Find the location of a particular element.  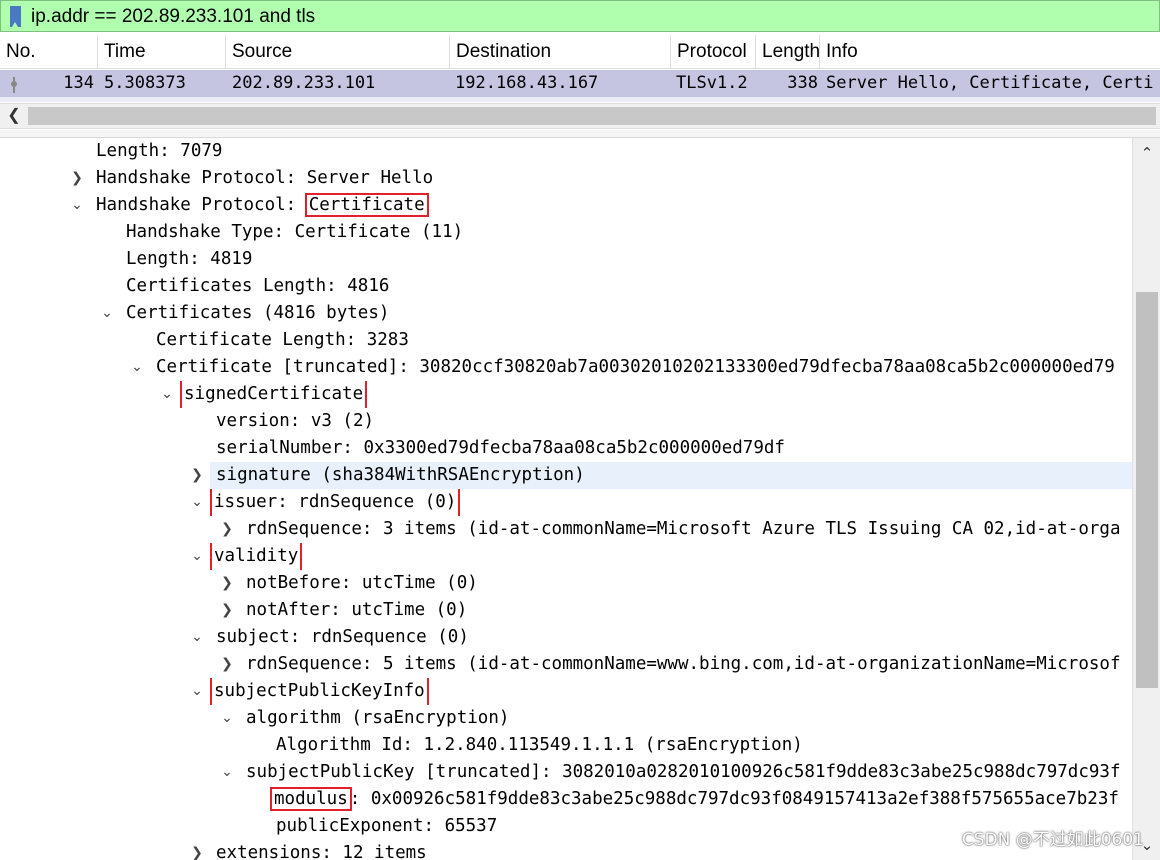

tree-item-label: Length: 4819 is located at coordinates (189, 259).